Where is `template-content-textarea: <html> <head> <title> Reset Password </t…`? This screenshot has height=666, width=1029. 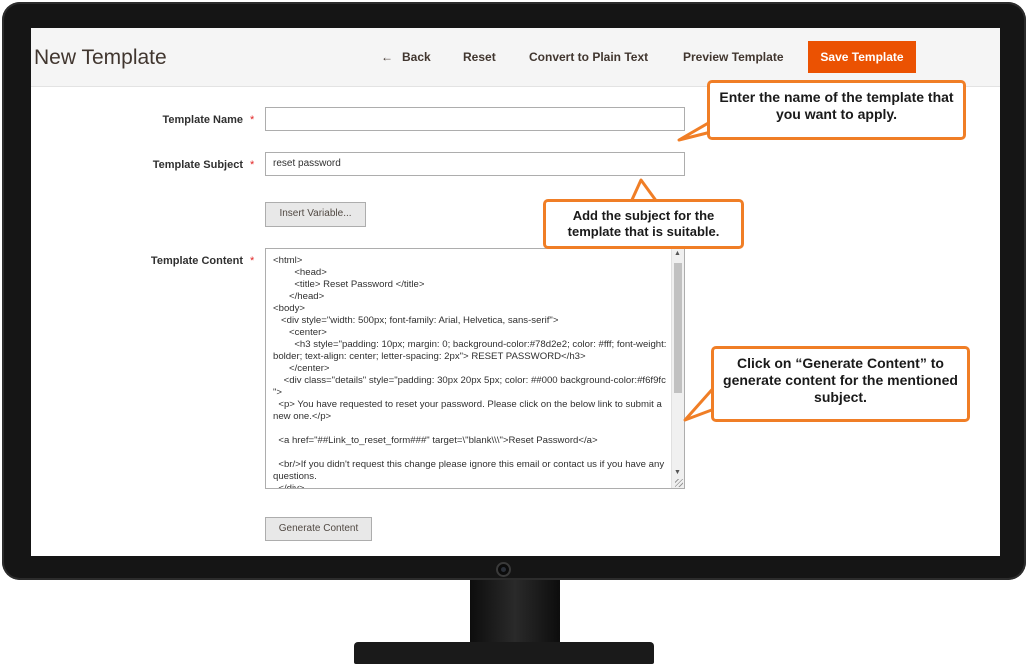
template-content-textarea: <html> <head> <title> Reset Password </t… is located at coordinates (475, 368).